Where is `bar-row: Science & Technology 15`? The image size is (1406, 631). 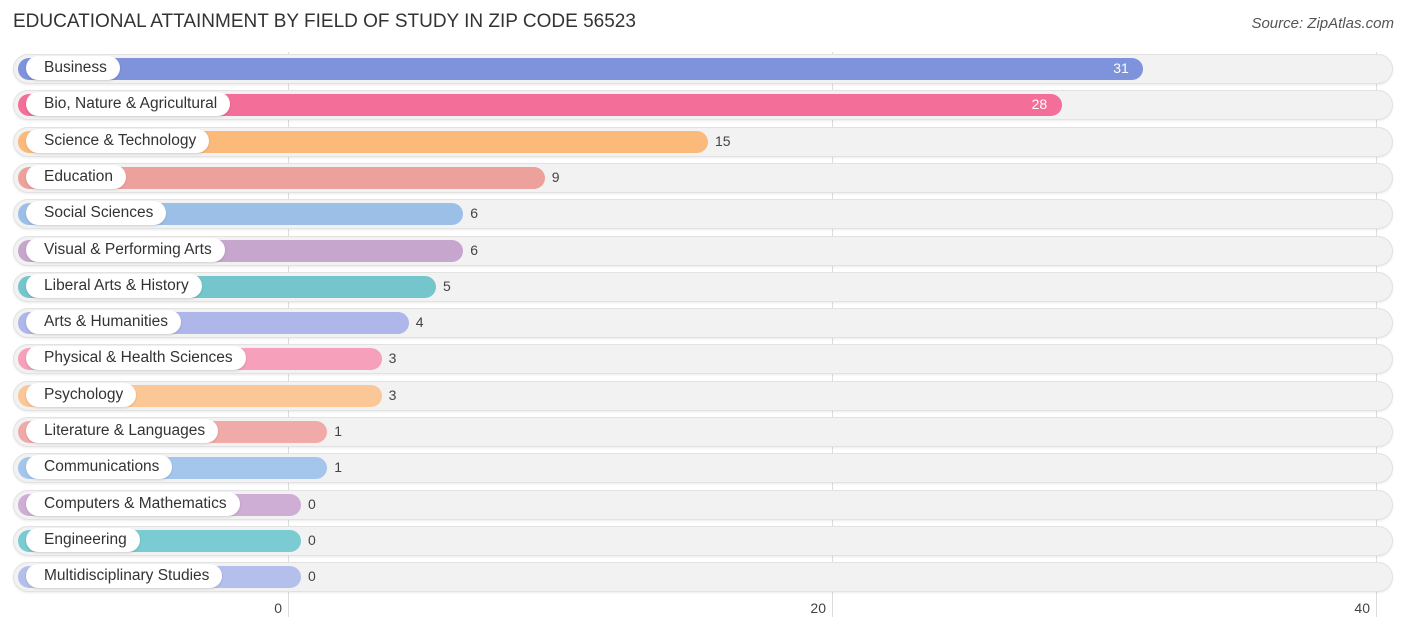
bar-row: Science & Technology 15 is located at coordinates (703, 141).